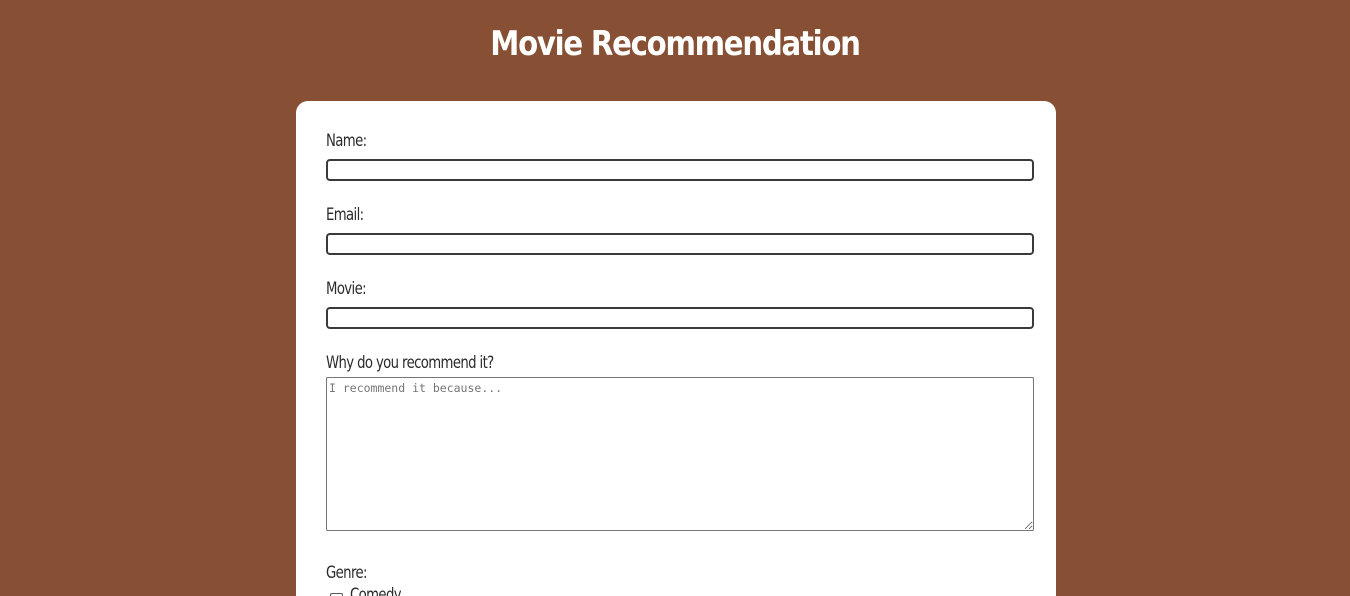  What do you see at coordinates (680, 244) in the screenshot?
I see `email-input` at bounding box center [680, 244].